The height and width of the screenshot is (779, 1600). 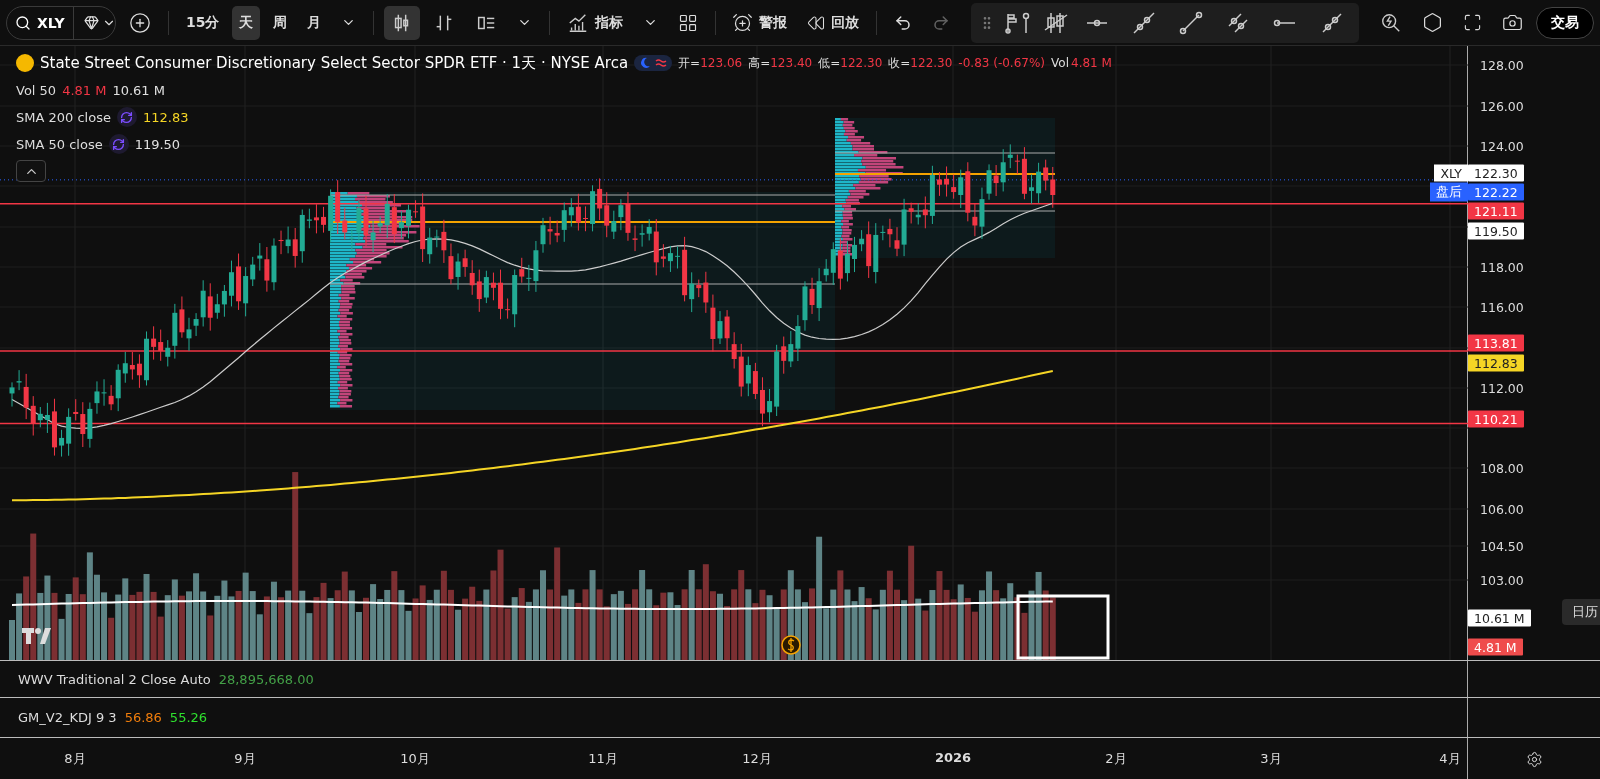 I want to click on alerts-button: 警报, so click(x=760, y=22).